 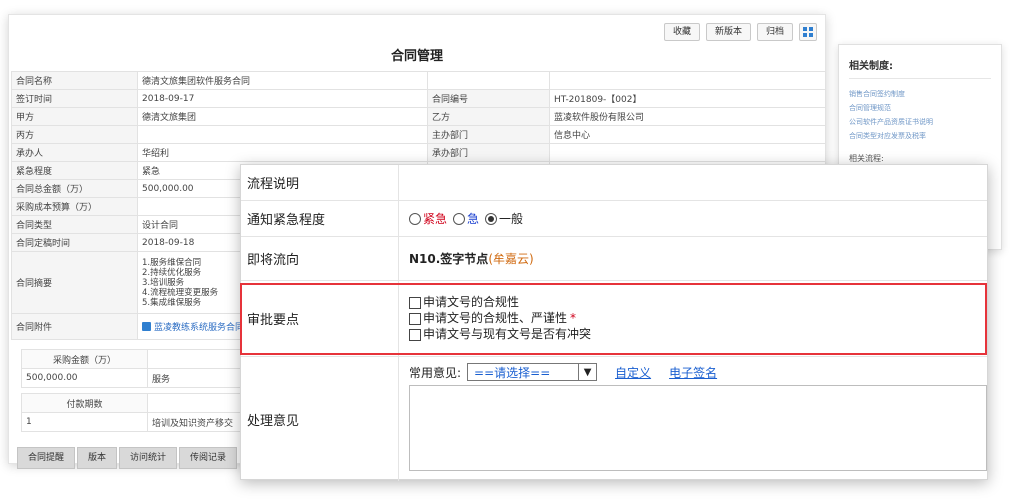 What do you see at coordinates (74, 224) in the screenshot?
I see `contract-field-label: 合同类型` at bounding box center [74, 224].